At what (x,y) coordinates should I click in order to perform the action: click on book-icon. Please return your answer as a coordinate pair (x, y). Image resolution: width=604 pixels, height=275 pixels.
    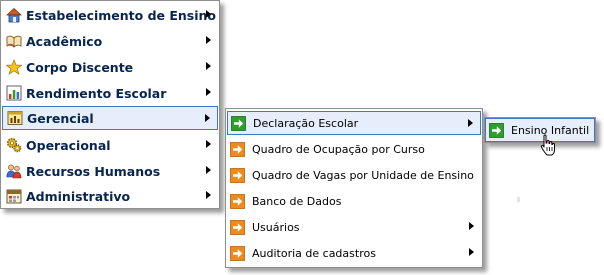
    Looking at the image, I should click on (14, 41).